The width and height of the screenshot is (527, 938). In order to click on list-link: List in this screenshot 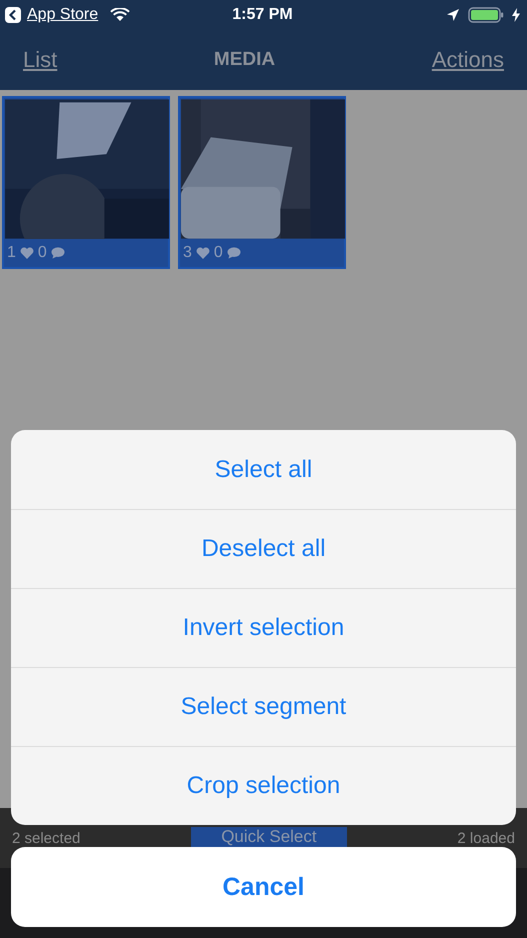, I will do `click(40, 60)`.